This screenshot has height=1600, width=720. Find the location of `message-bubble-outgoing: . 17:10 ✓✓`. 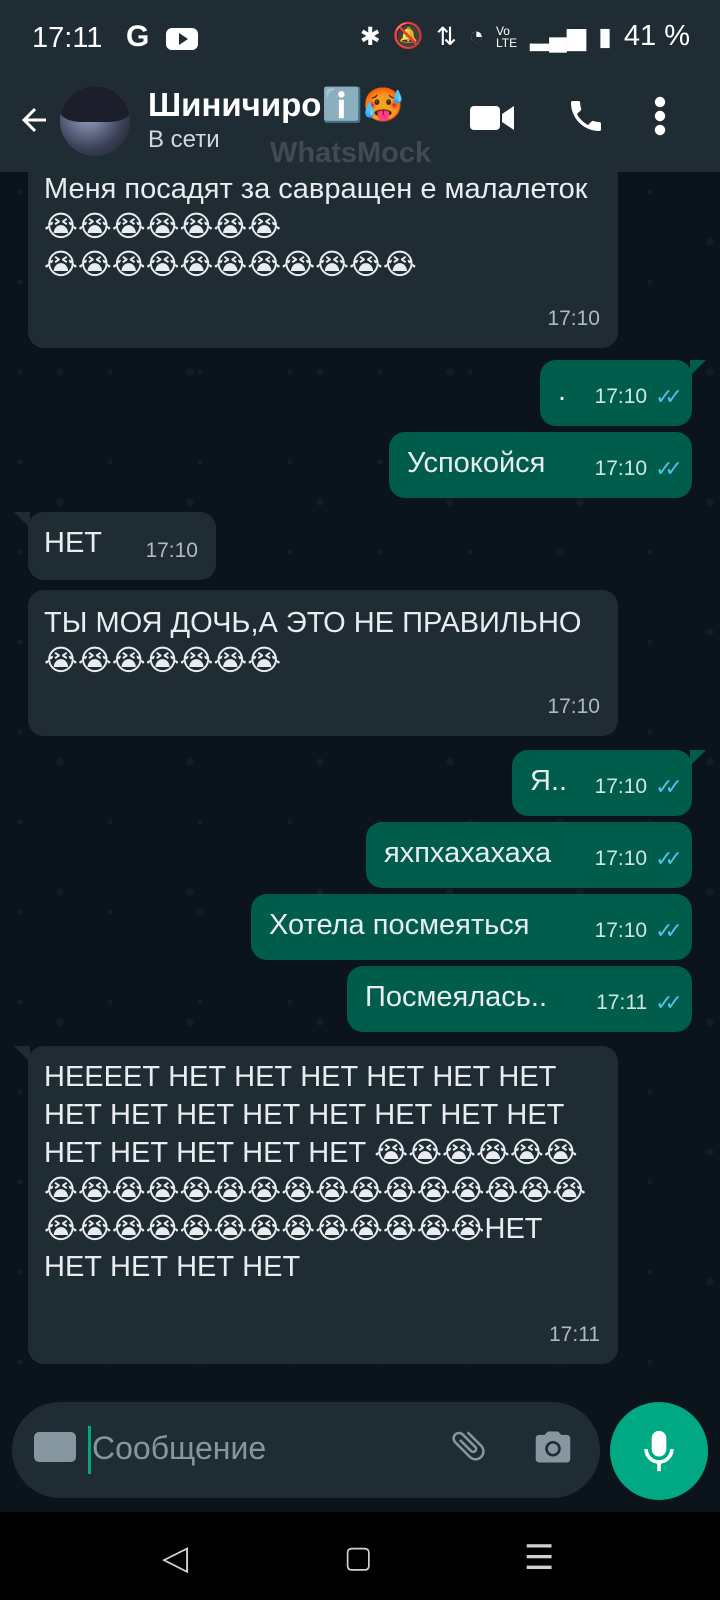

message-bubble-outgoing: . 17:10 ✓✓ is located at coordinates (623, 393).